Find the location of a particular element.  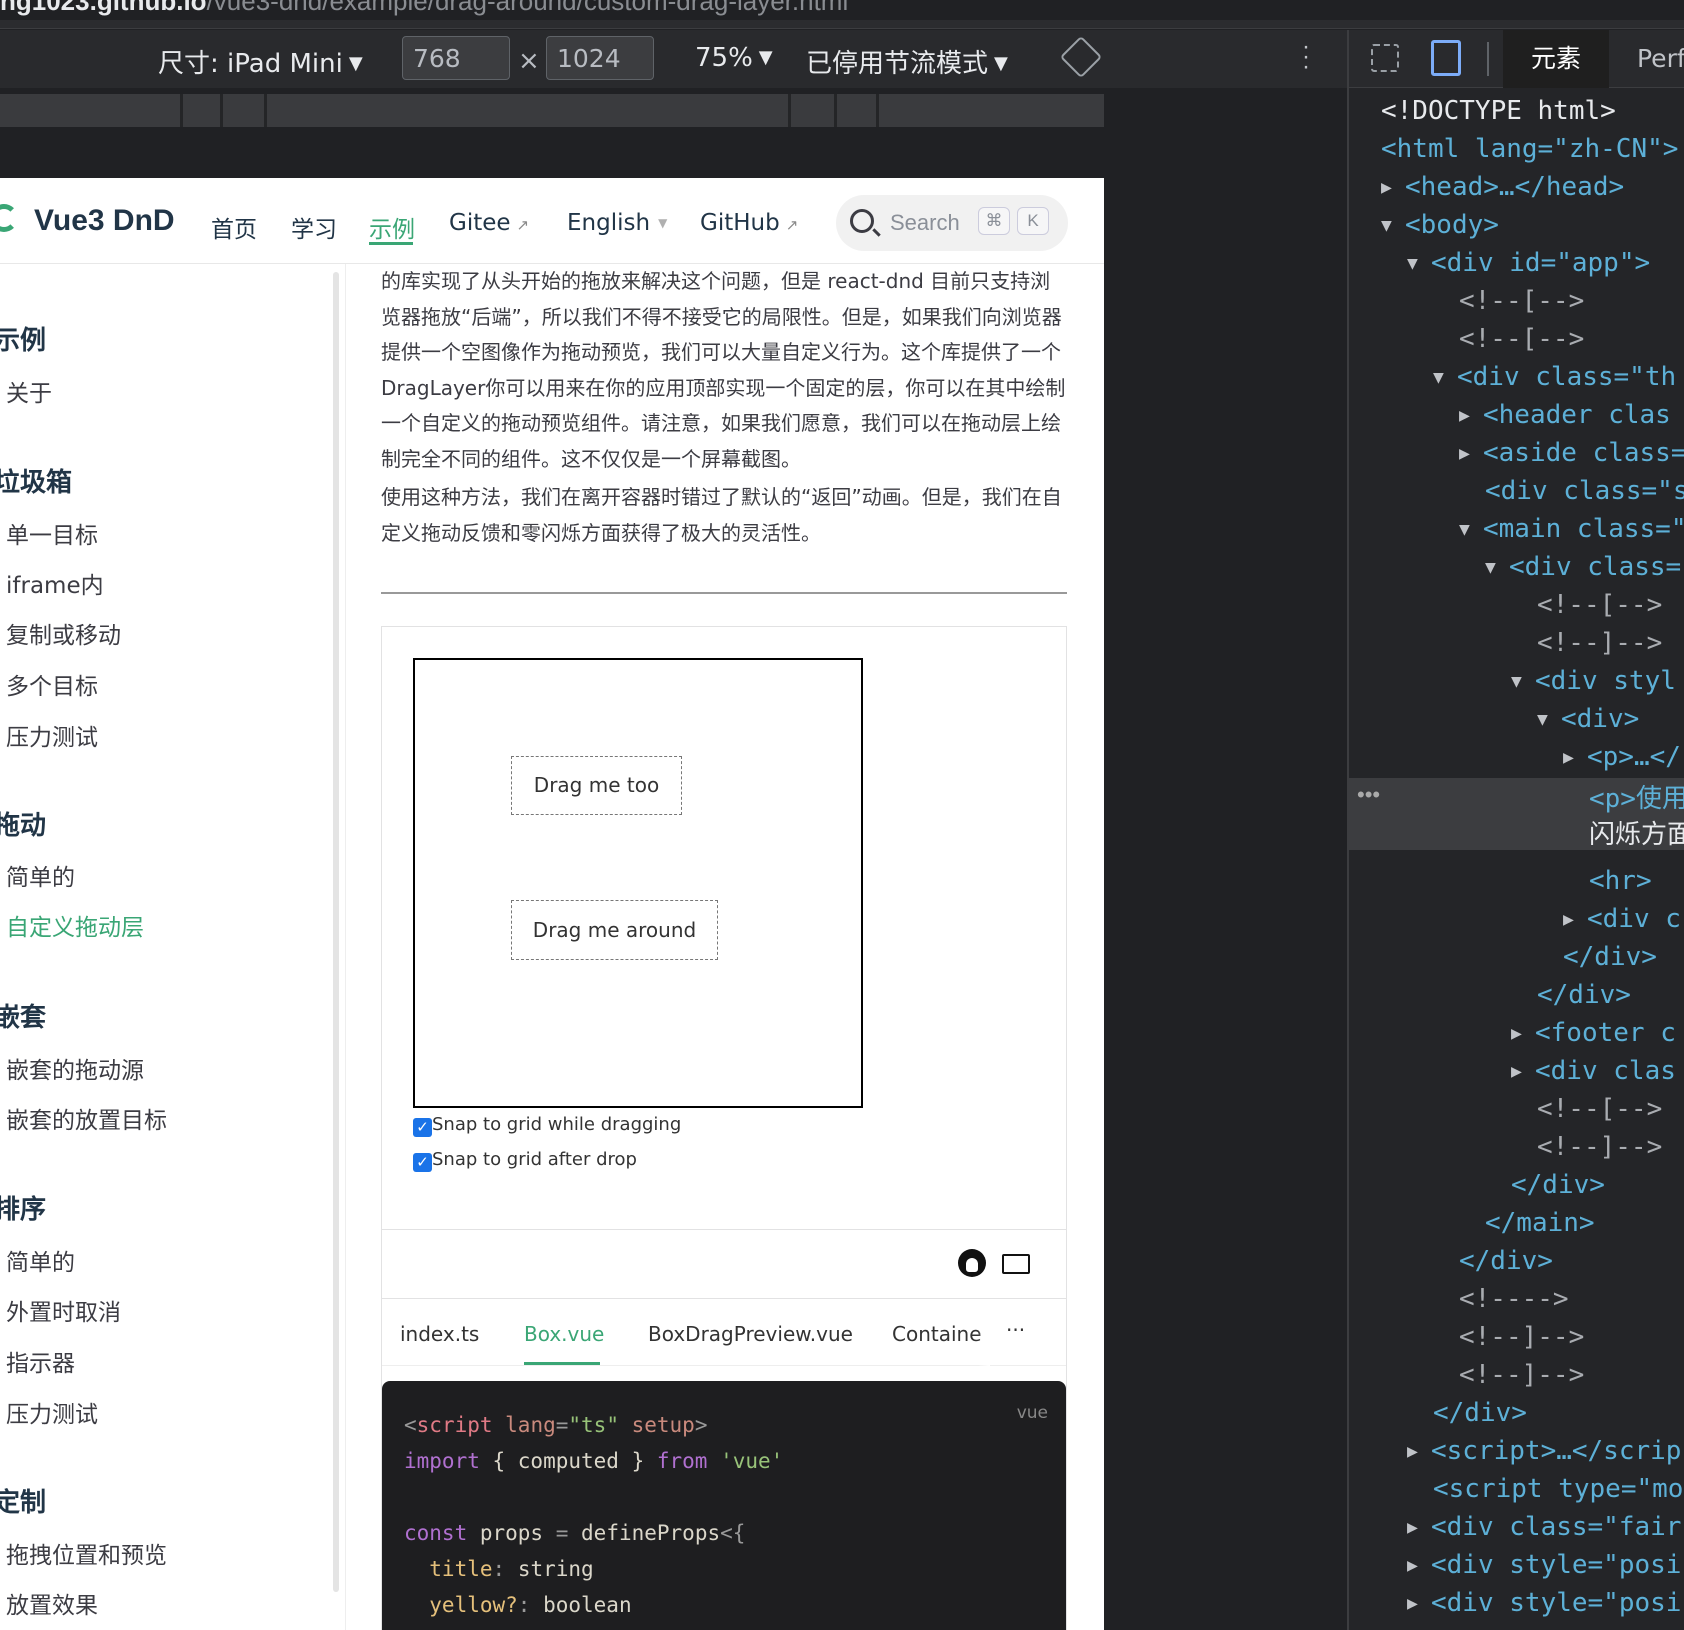

inspect-element-icon is located at coordinates (1385, 58).